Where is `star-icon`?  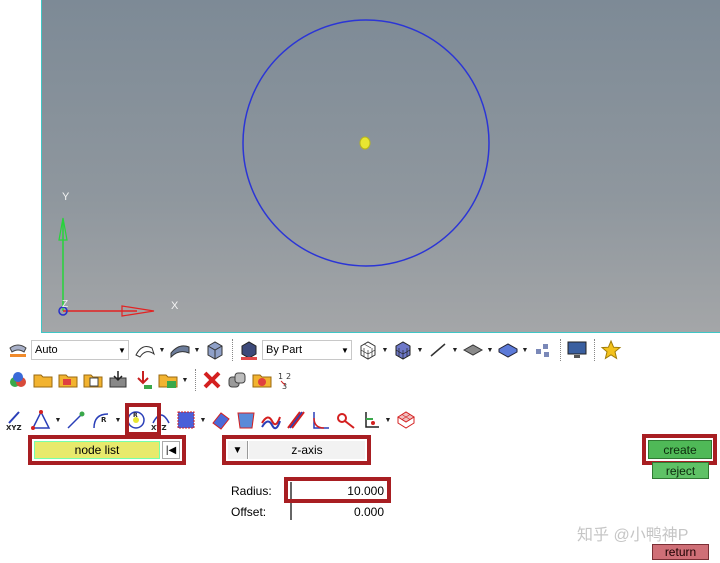
star-icon is located at coordinates (611, 350).